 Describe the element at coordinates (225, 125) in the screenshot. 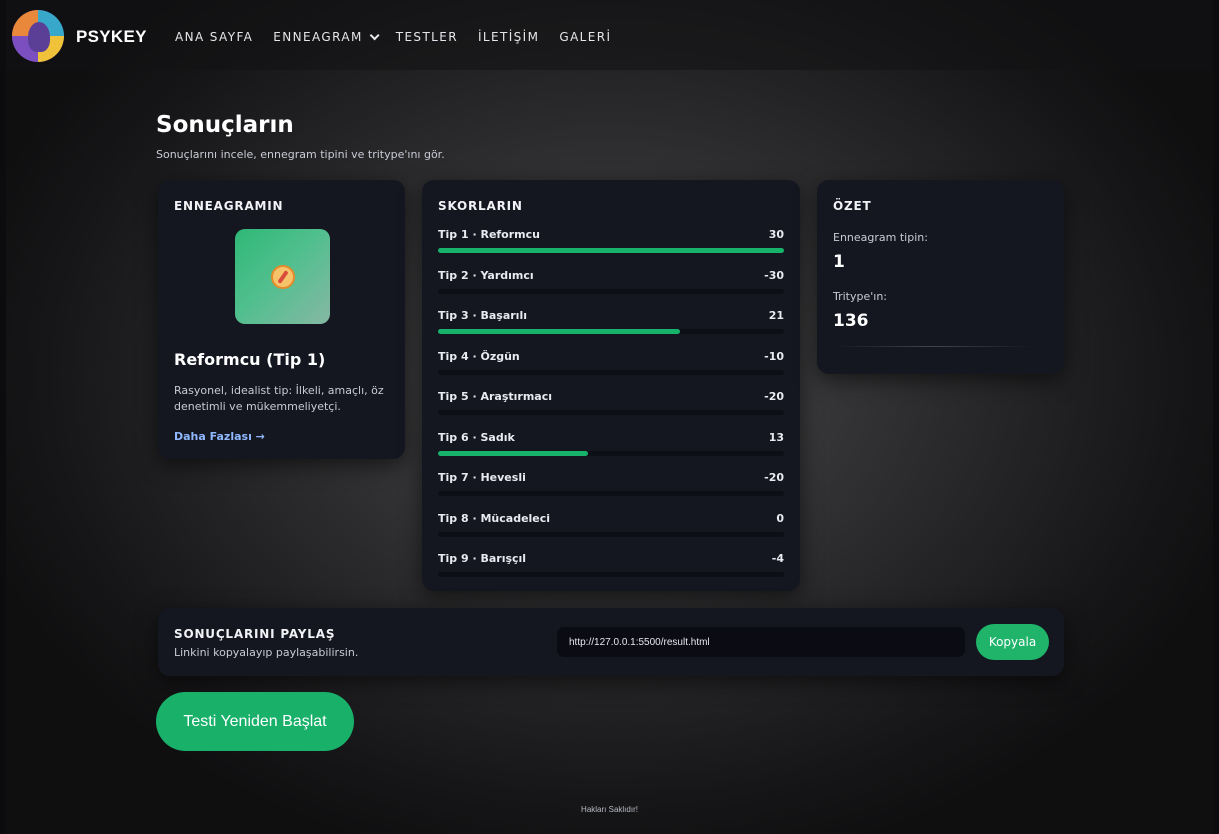

I see `page-title: Sonuçların` at that location.